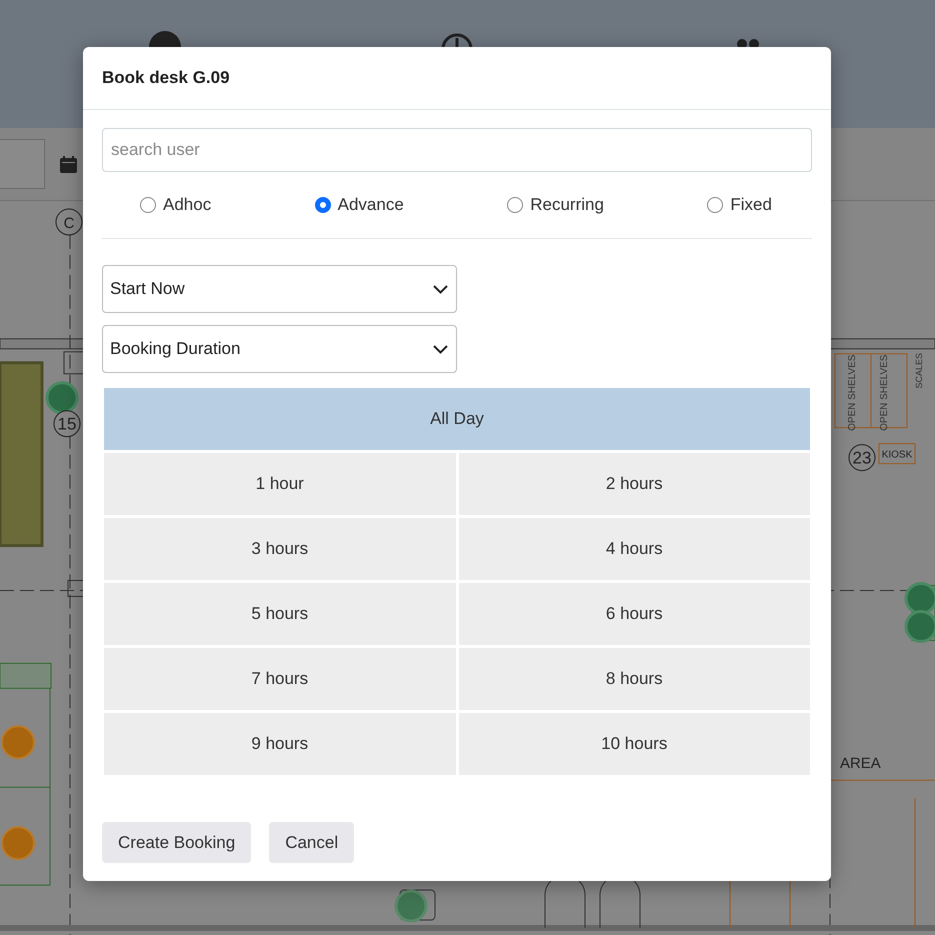  Describe the element at coordinates (67, 424) in the screenshot. I see `plan-label: 15` at that location.